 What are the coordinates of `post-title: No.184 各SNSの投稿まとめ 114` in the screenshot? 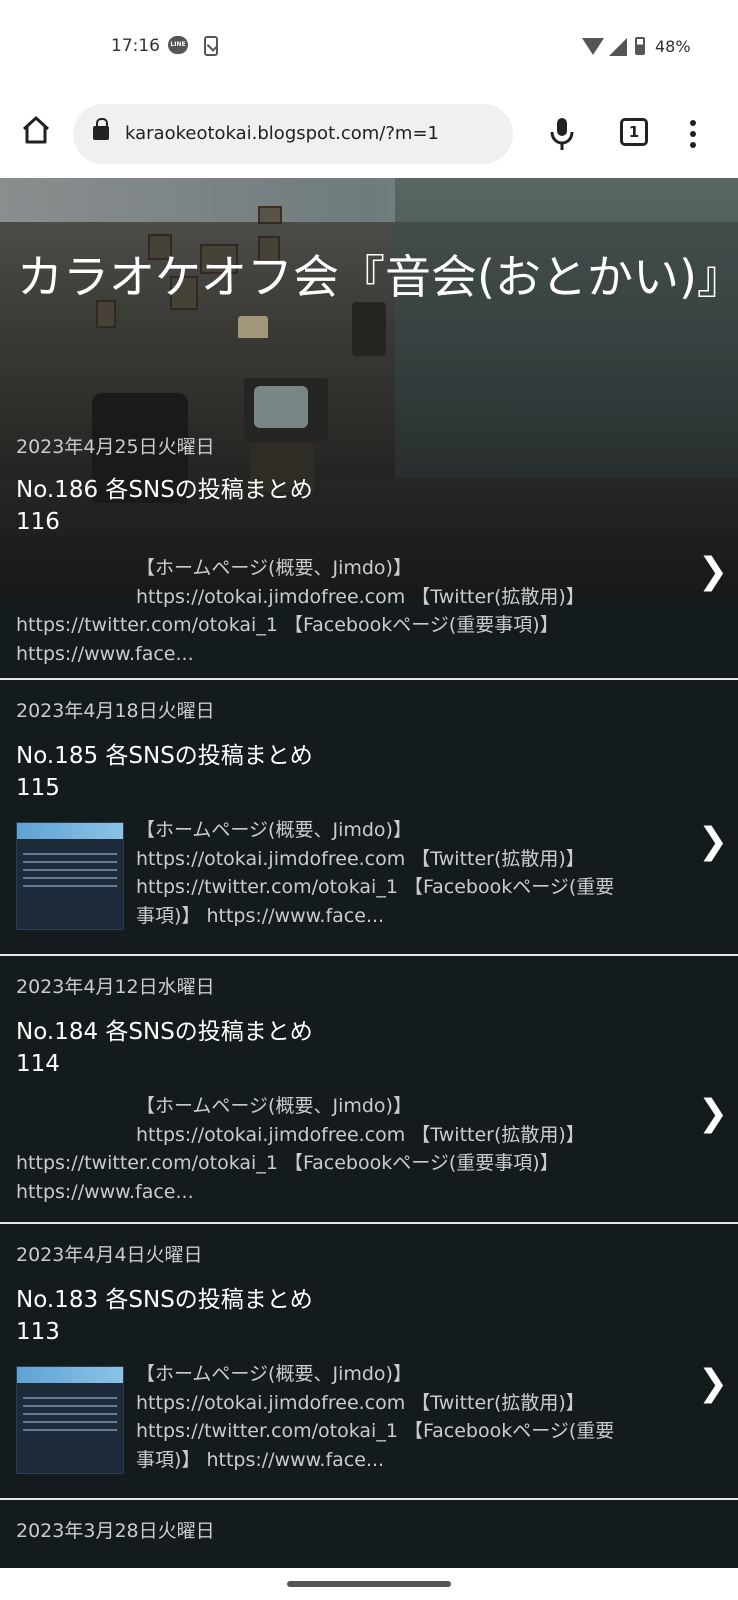 It's located at (346, 1048).